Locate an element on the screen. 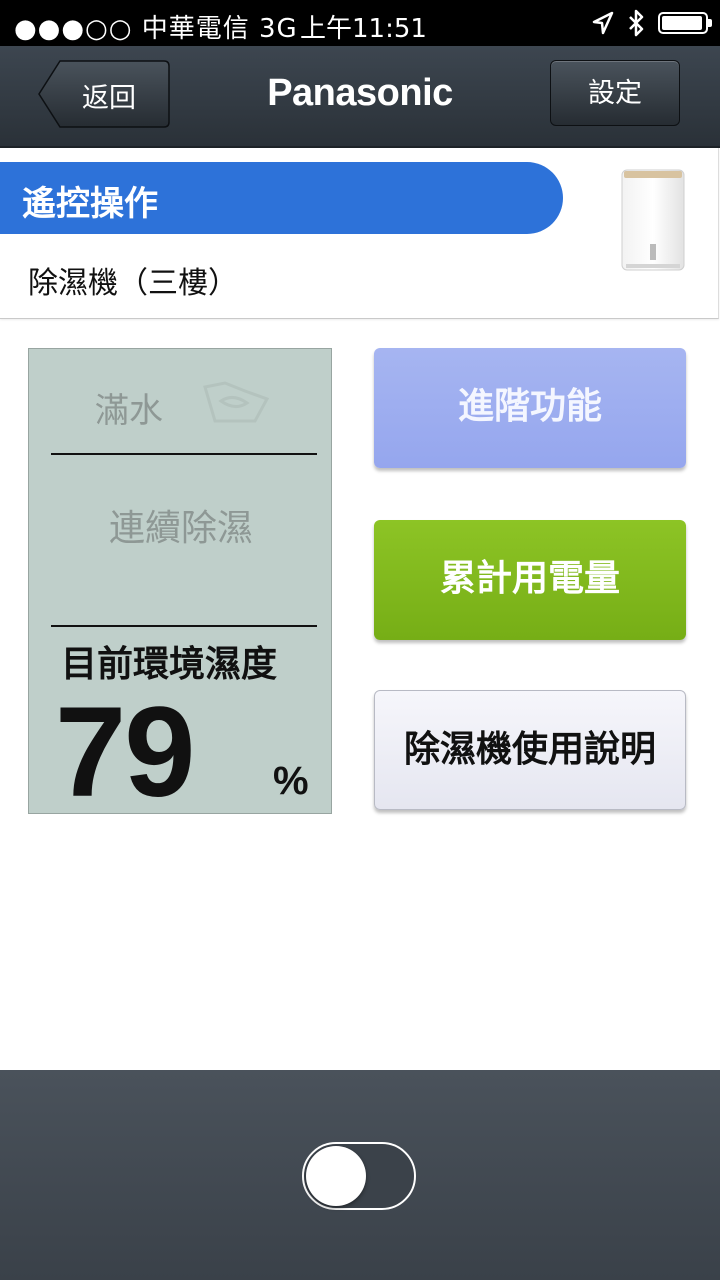 The height and width of the screenshot is (1280, 720). humidity-unit: % is located at coordinates (291, 781).